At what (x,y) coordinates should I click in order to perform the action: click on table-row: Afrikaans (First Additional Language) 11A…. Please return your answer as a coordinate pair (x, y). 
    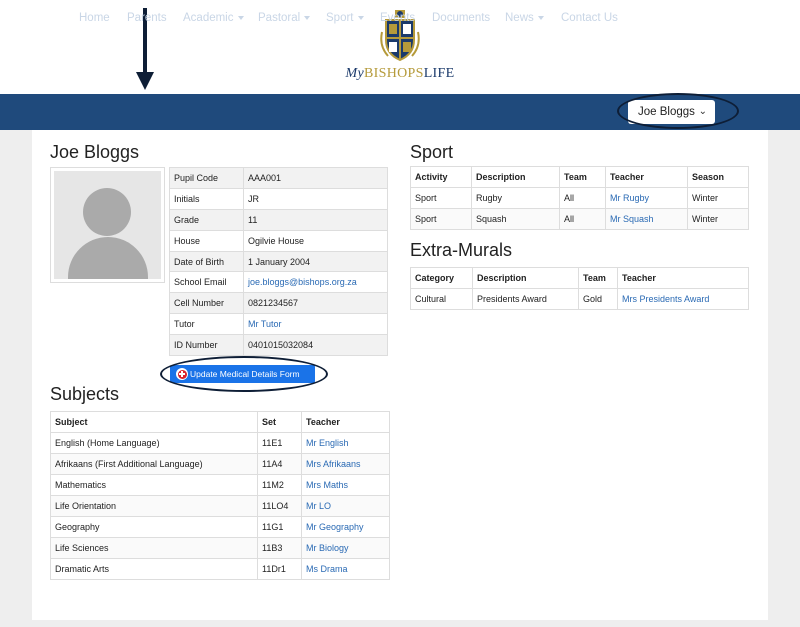
    Looking at the image, I should click on (220, 464).